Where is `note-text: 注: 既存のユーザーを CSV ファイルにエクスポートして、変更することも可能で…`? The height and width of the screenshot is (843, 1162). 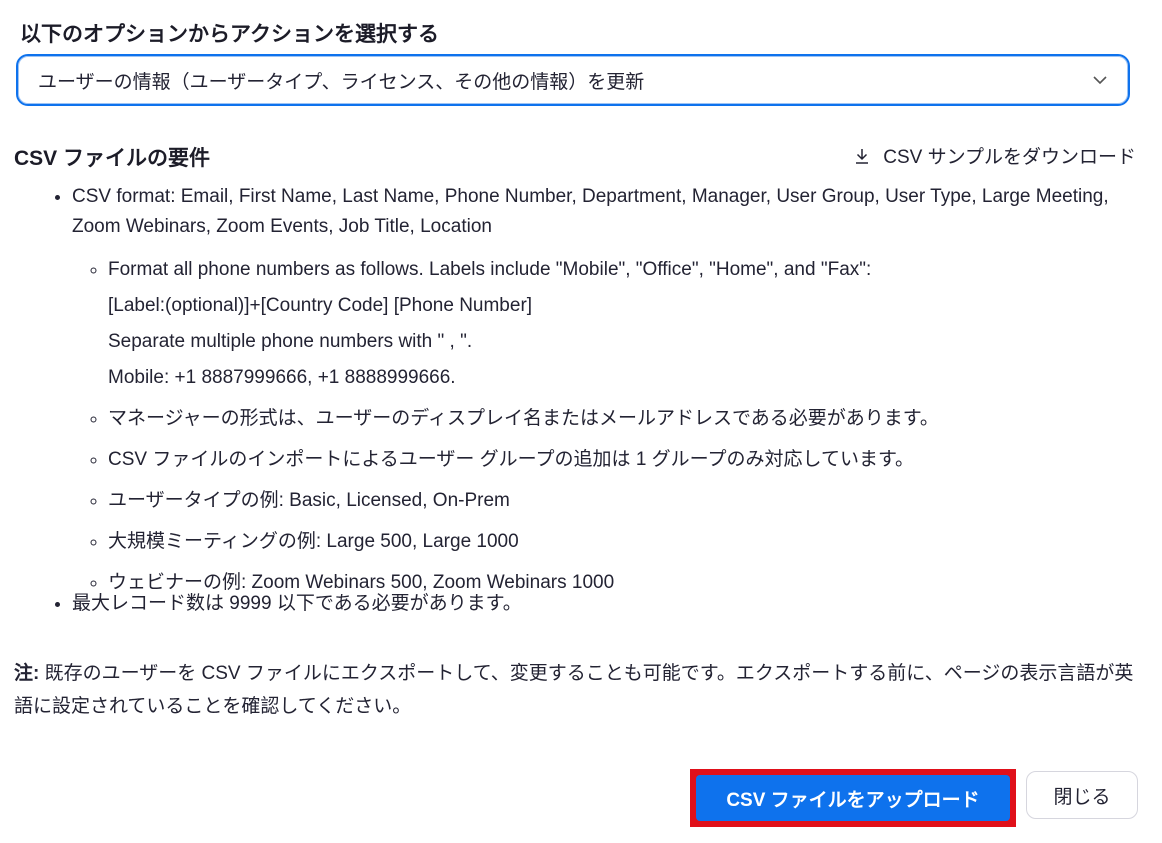
note-text: 注: 既存のユーザーを CSV ファイルにエクスポートして、変更することも可能で… is located at coordinates (579, 690).